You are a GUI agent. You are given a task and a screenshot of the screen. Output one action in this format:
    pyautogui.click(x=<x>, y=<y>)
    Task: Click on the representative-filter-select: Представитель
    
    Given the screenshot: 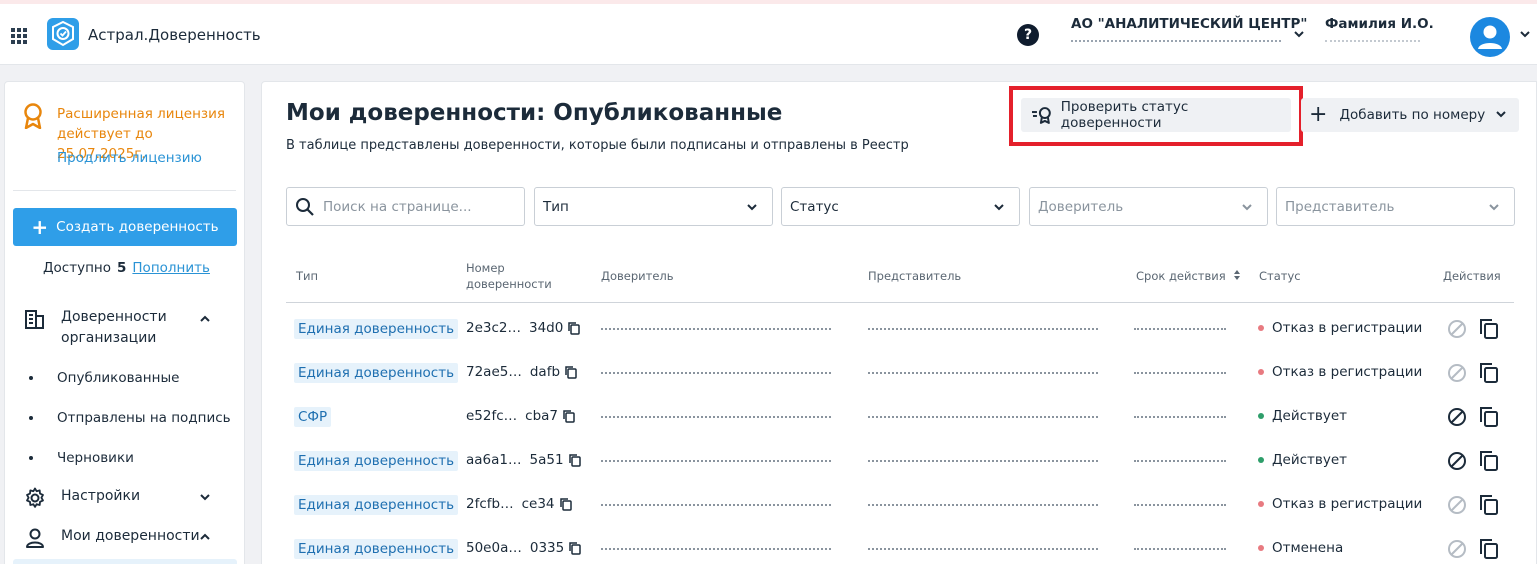 What is the action you would take?
    pyautogui.click(x=1395, y=206)
    